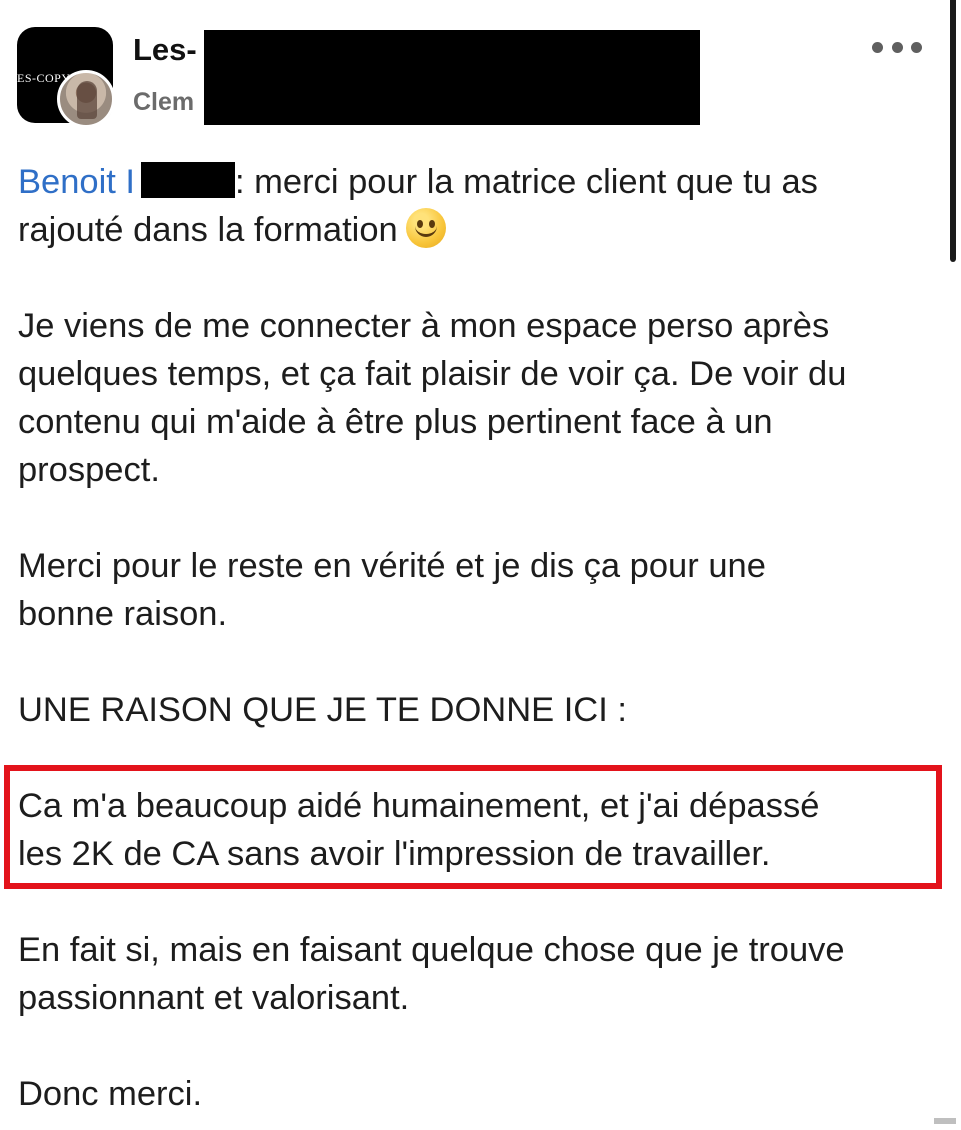  Describe the element at coordinates (322, 710) in the screenshot. I see `post-text: UNE RAISON QUE JE TE DONNE ICI :` at that location.